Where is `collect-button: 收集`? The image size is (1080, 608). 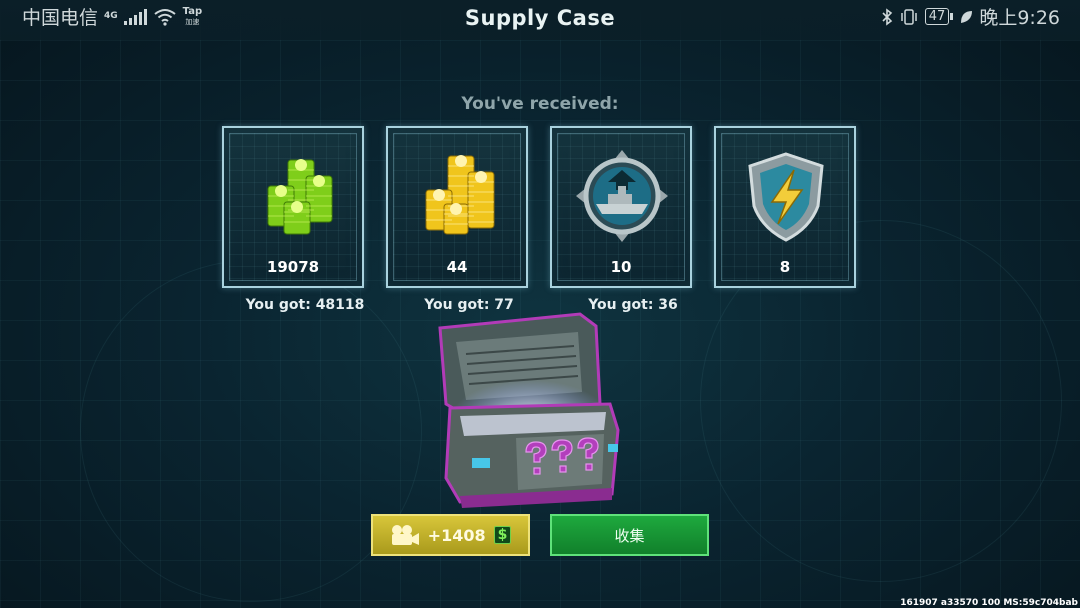
collect-button: 收集 is located at coordinates (629, 535).